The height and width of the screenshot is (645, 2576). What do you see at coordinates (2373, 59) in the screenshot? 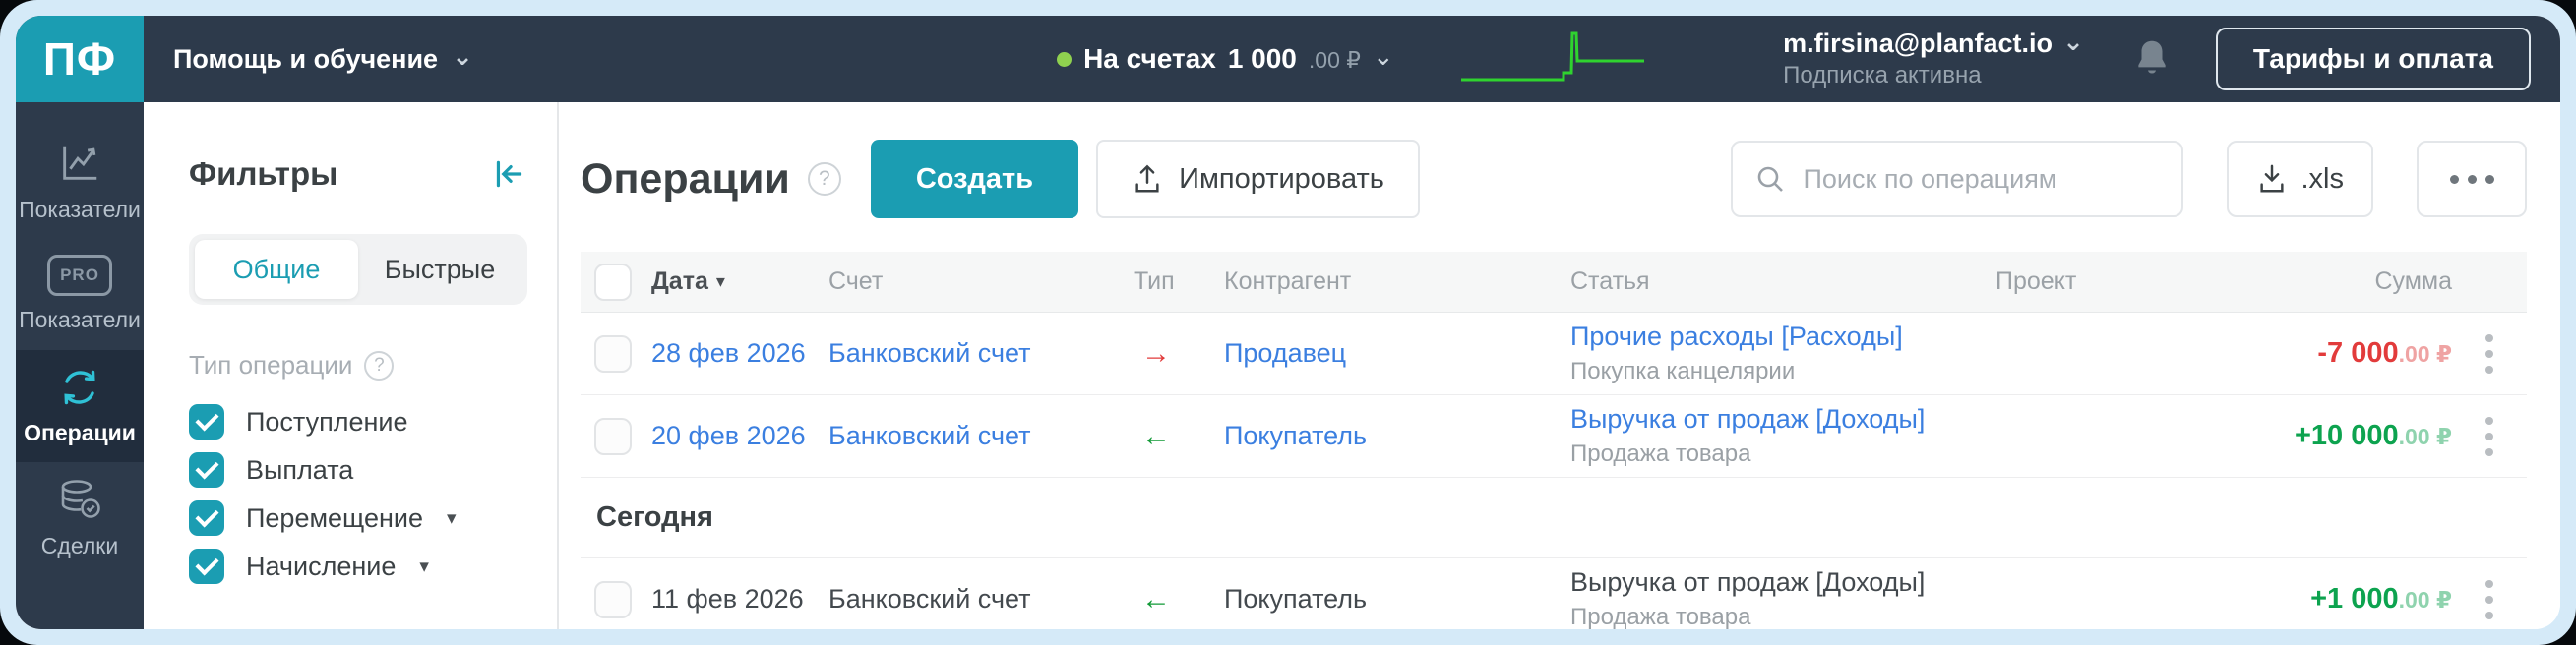
I see `tariffs-payment-button: Тарифы и оплата` at bounding box center [2373, 59].